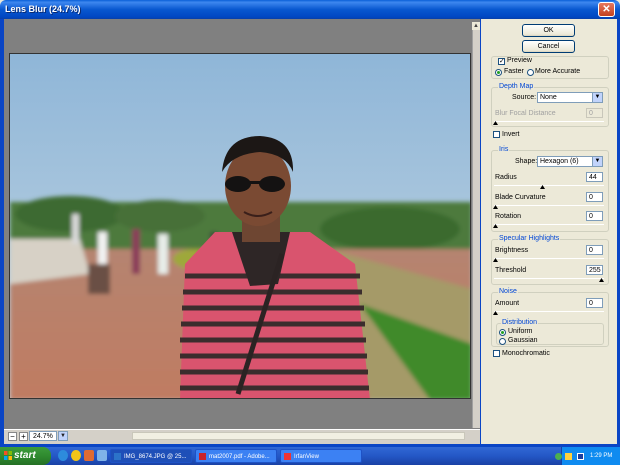 This screenshot has height=465, width=620. What do you see at coordinates (549, 278) in the screenshot?
I see `threshold-slider` at bounding box center [549, 278].